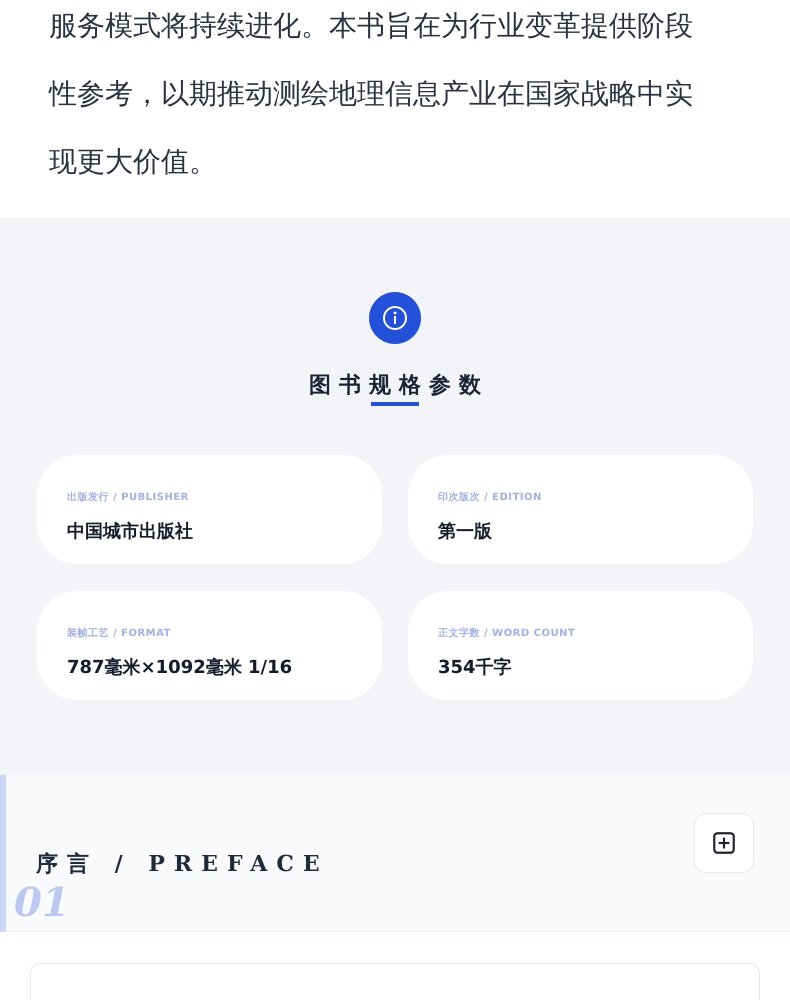 This screenshot has width=790, height=1000. I want to click on spec-label: 印次版次 / EDITION, so click(490, 497).